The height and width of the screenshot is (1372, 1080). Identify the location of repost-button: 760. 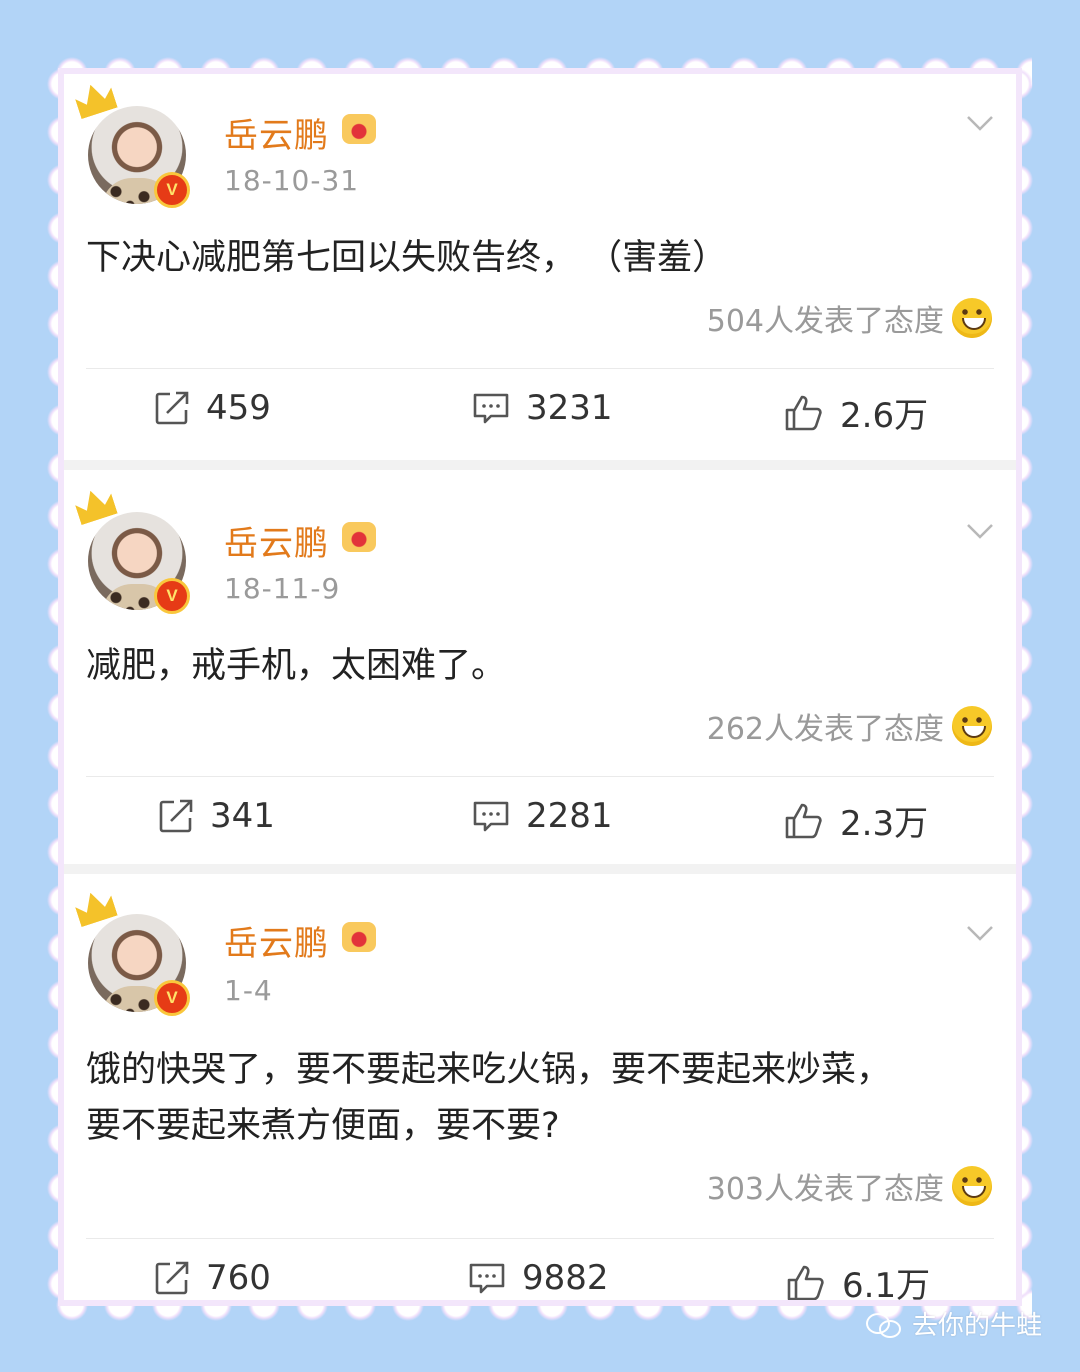
(212, 1278).